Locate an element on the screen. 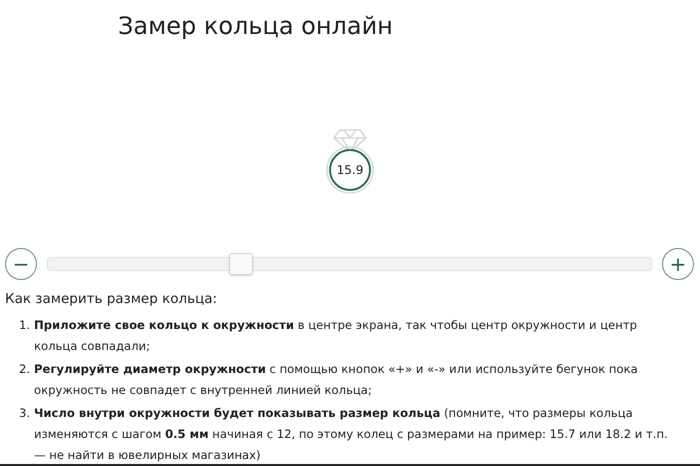 The height and width of the screenshot is (466, 700). step-number: 2. is located at coordinates (24, 369).